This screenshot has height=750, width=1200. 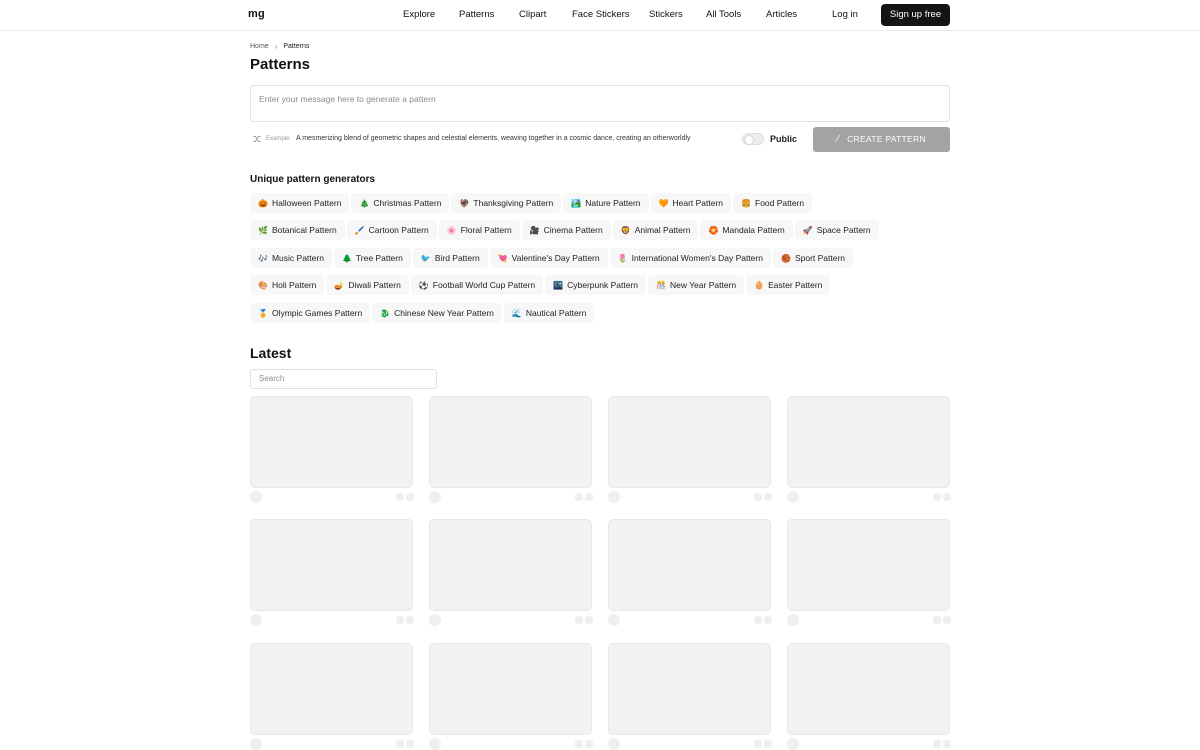 I want to click on generator-chip: 🌊 Nautical Pattern, so click(x=549, y=313).